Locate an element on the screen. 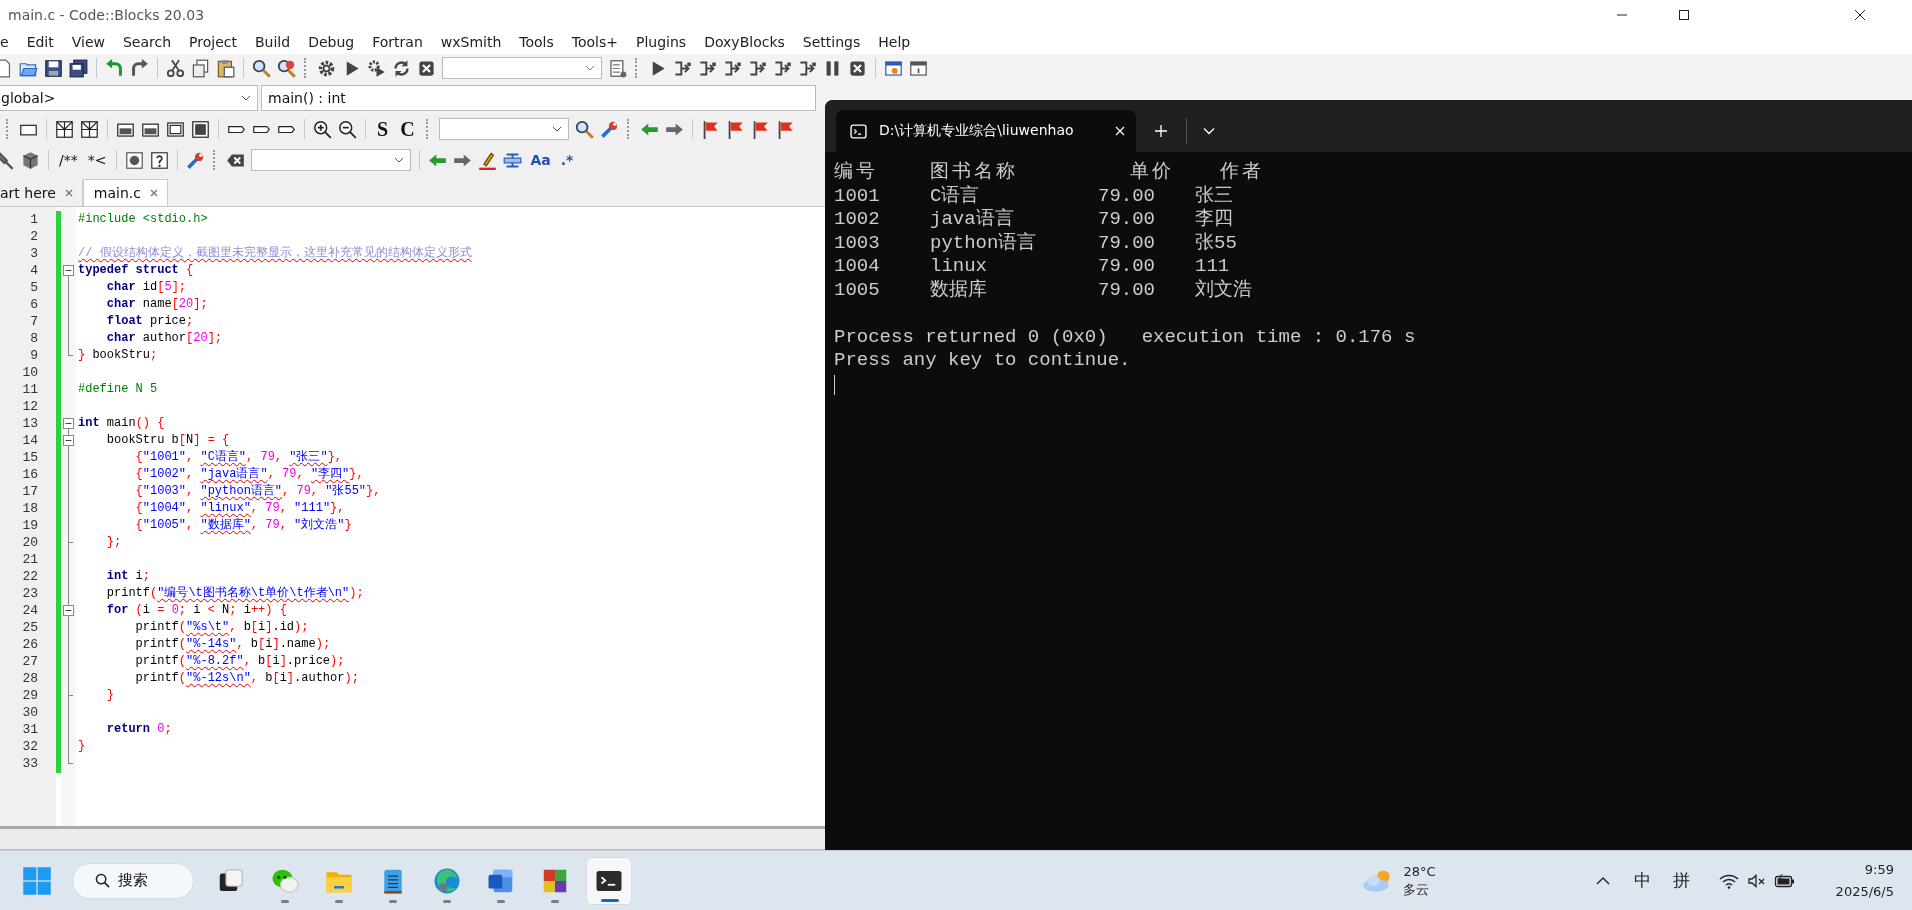 This screenshot has width=1912, height=910. code-line: char author[20]; is located at coordinates (164, 338).